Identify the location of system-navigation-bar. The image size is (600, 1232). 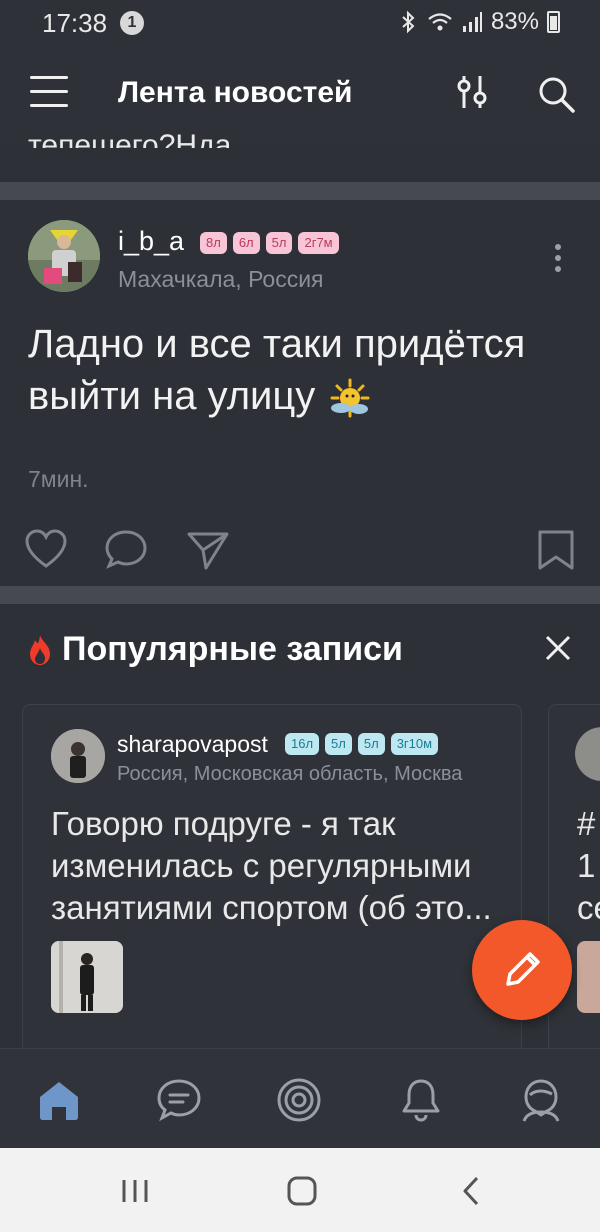
(300, 1190).